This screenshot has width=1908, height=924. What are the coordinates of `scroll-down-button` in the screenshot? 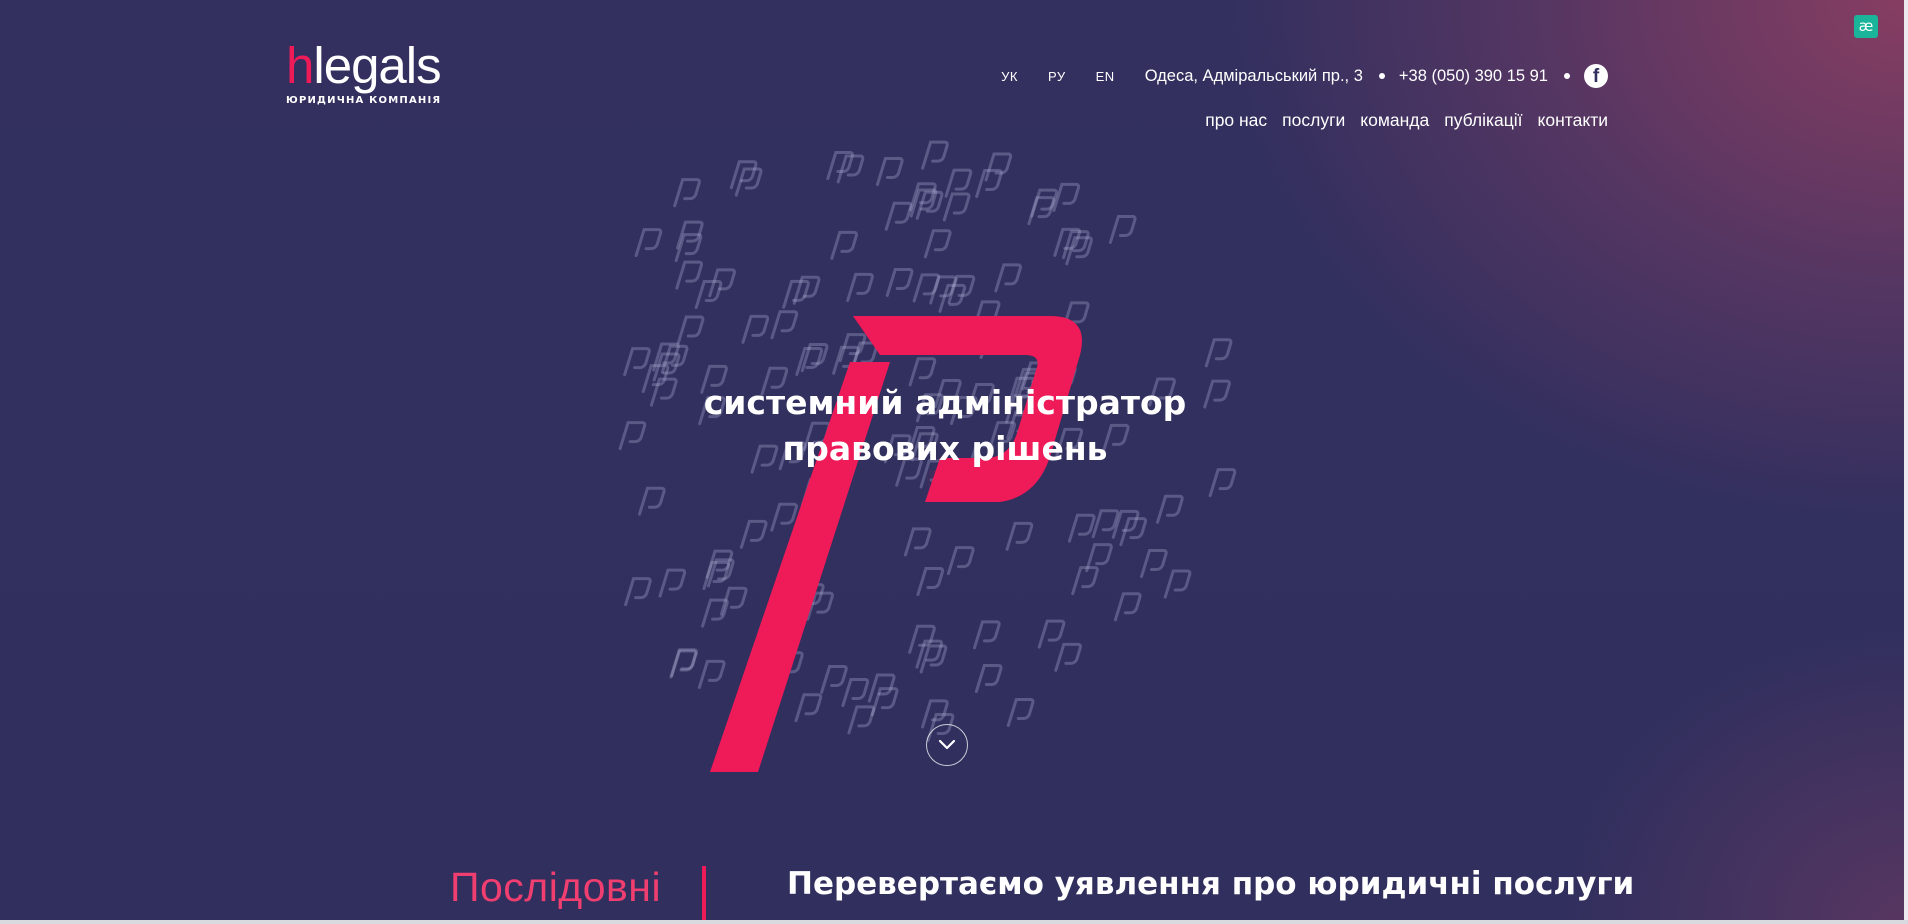 It's located at (947, 745).